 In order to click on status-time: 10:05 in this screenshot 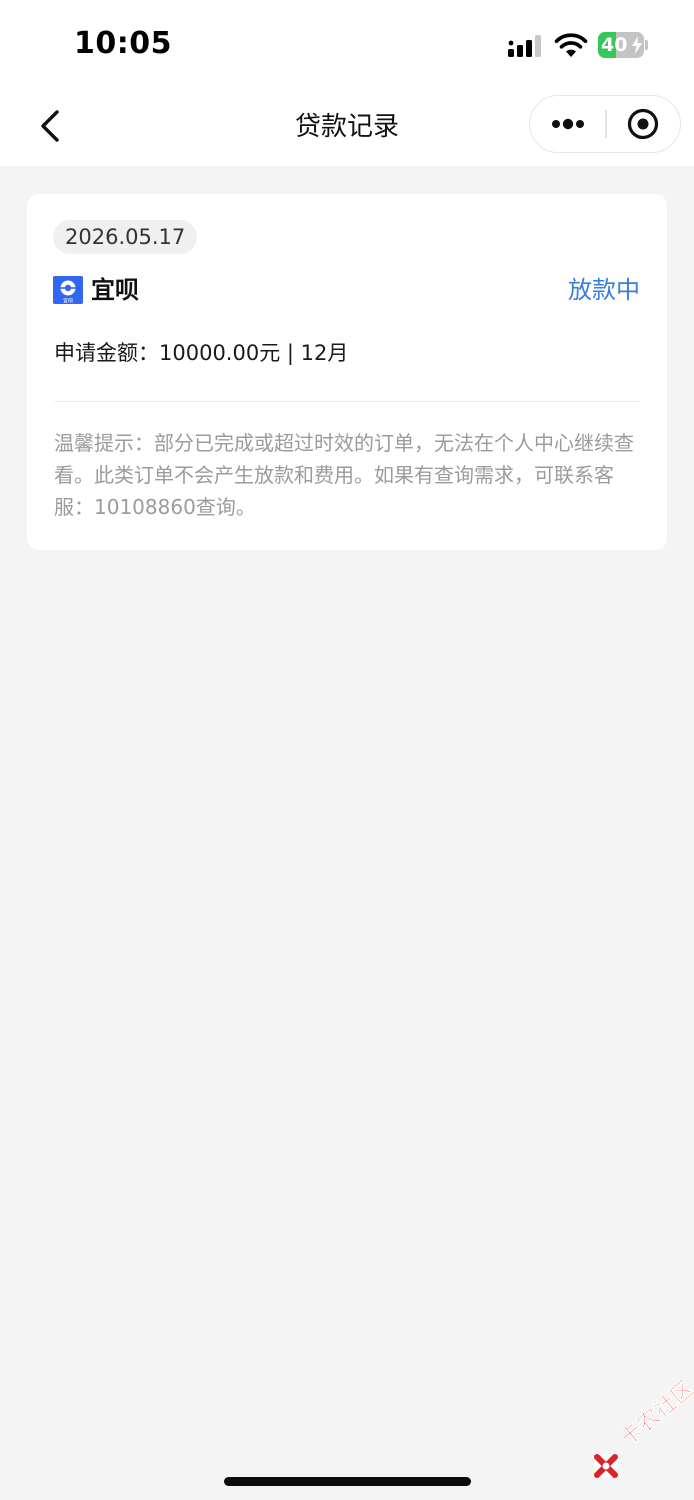, I will do `click(123, 43)`.